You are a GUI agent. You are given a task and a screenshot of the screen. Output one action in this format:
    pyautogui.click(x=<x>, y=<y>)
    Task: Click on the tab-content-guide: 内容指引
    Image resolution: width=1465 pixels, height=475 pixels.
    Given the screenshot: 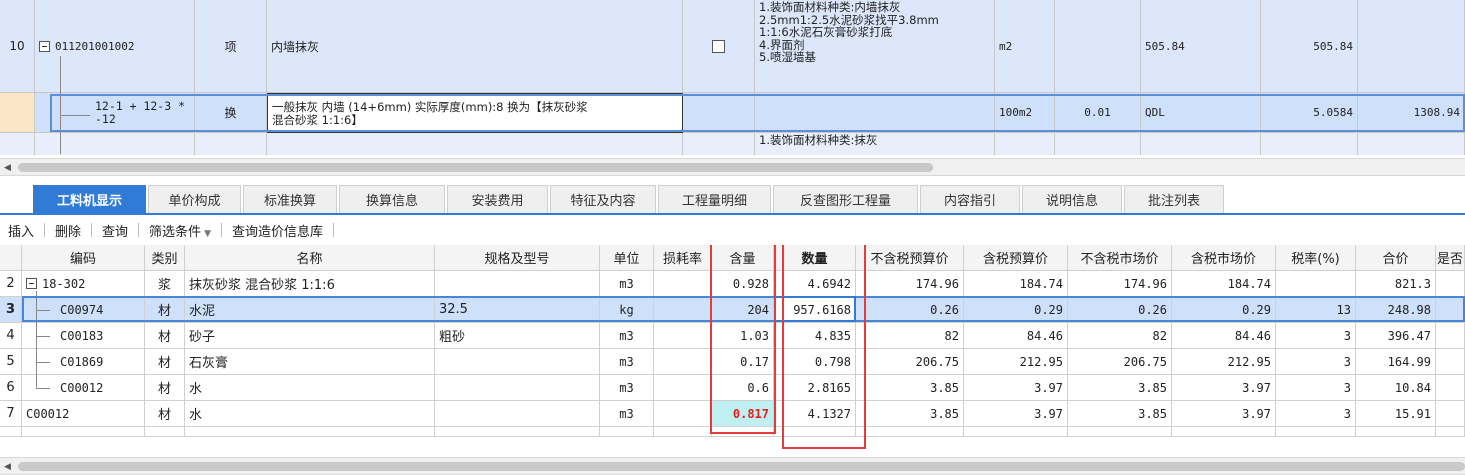 What is the action you would take?
    pyautogui.click(x=970, y=199)
    